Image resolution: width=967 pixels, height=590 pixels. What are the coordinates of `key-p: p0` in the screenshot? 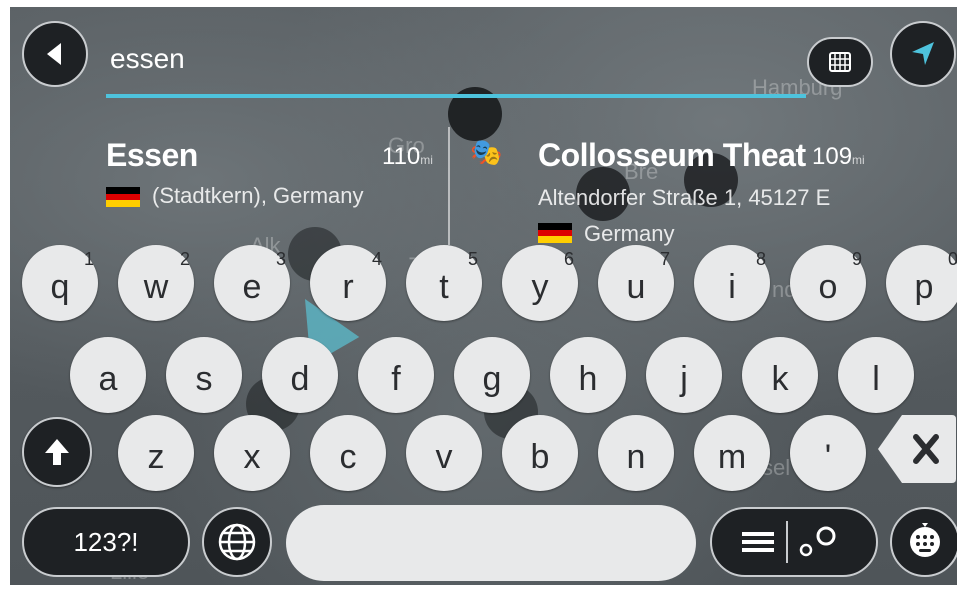 It's located at (921, 283).